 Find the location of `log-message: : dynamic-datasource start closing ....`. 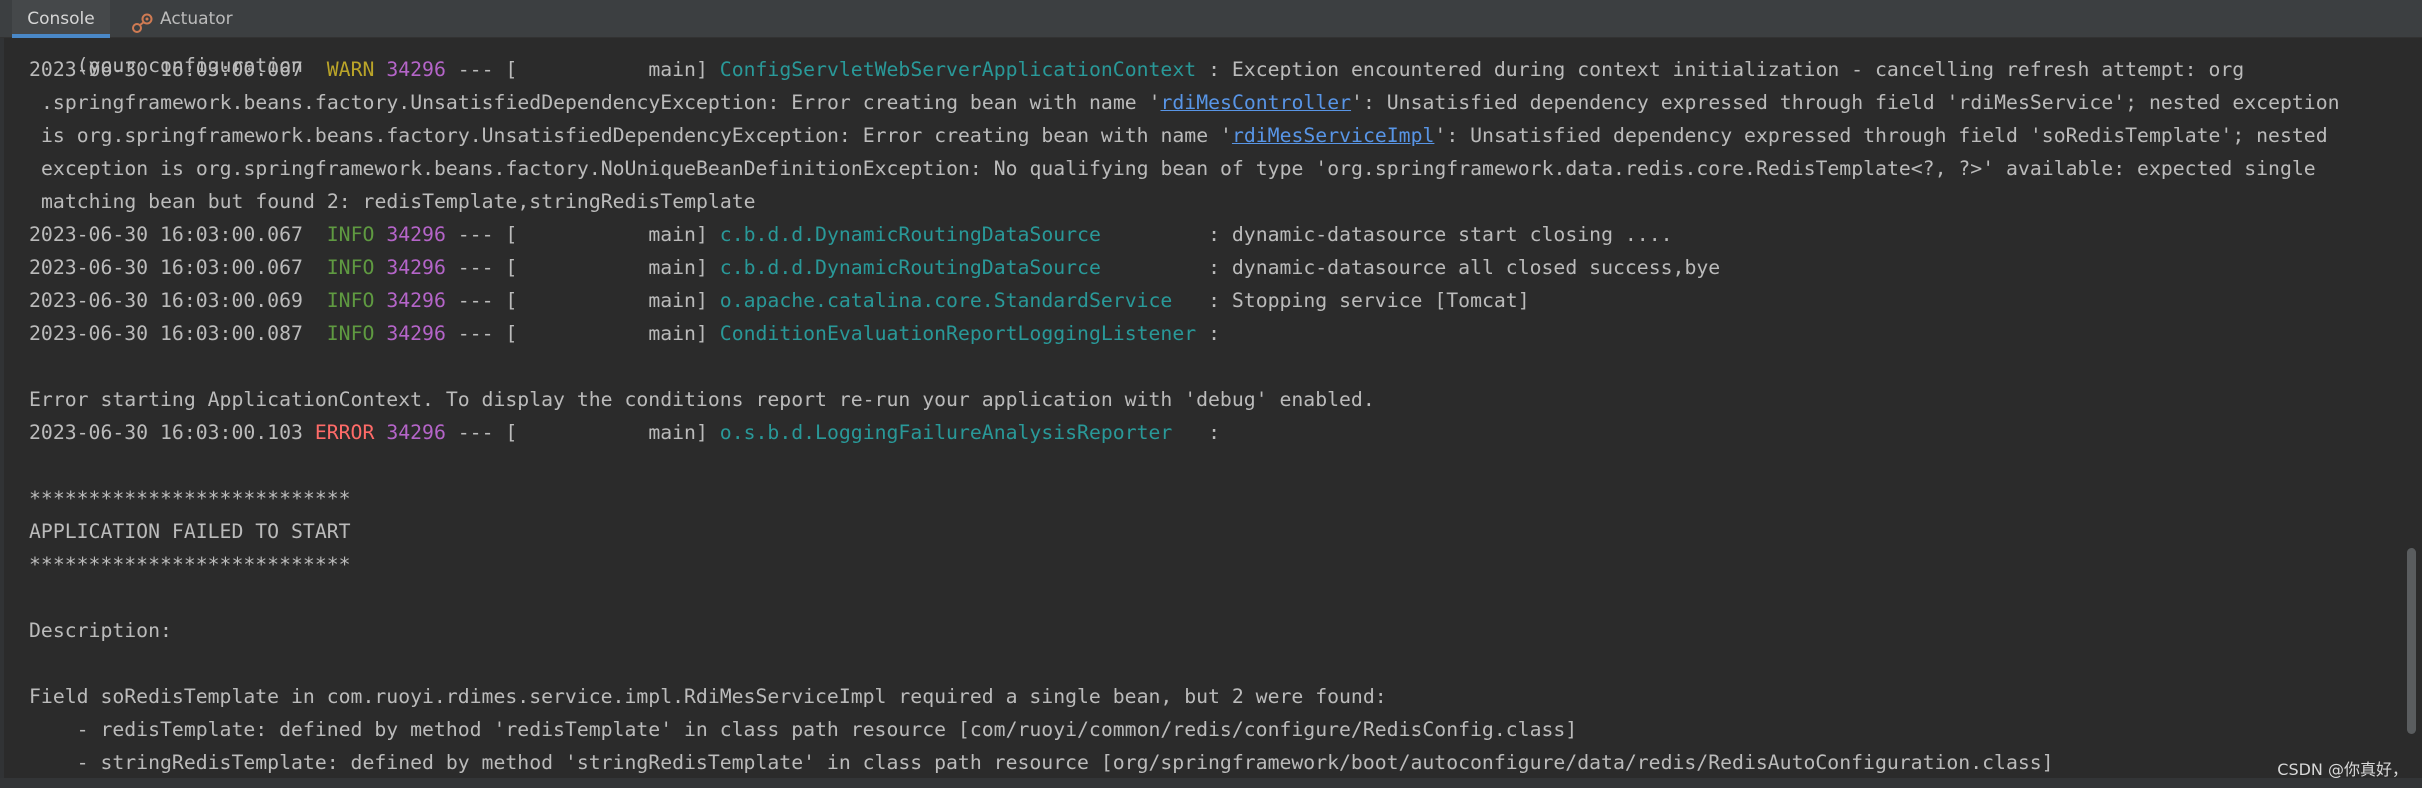

log-message: : dynamic-datasource start closing .... is located at coordinates (1434, 234).